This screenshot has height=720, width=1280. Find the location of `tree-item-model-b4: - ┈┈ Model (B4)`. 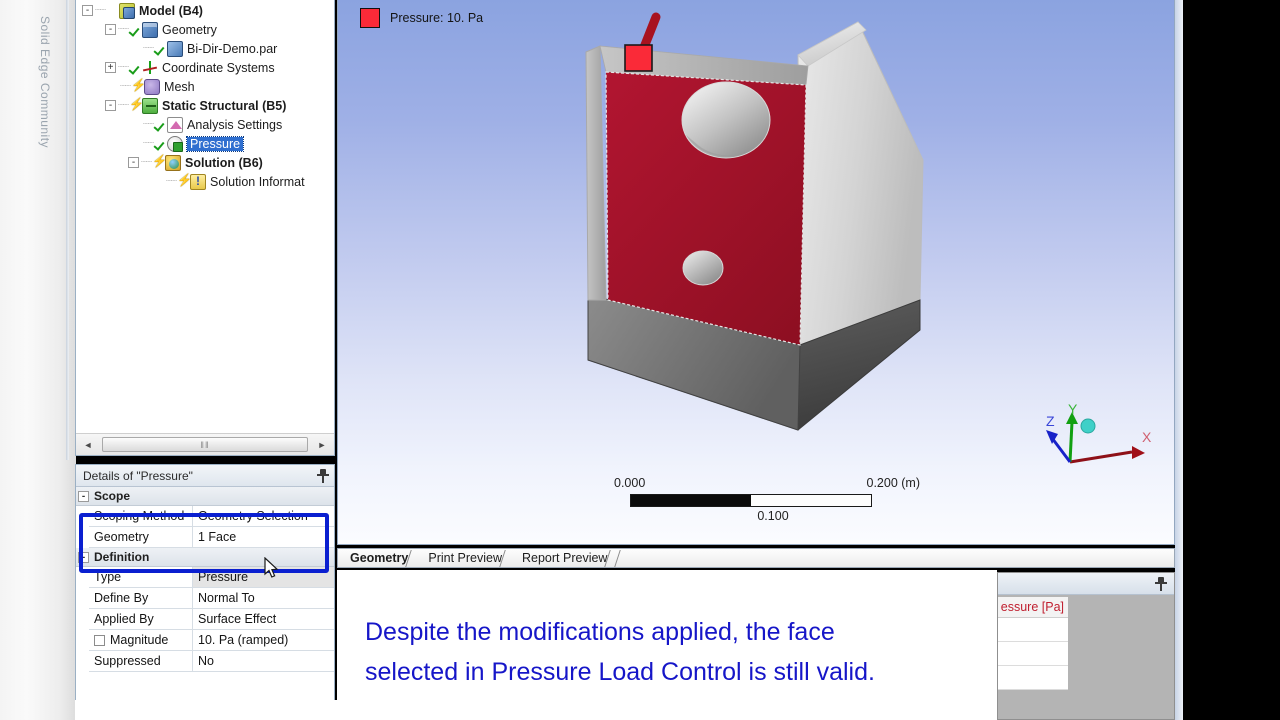

tree-item-model-b4: - ┈┈ Model (B4) is located at coordinates (142, 10).